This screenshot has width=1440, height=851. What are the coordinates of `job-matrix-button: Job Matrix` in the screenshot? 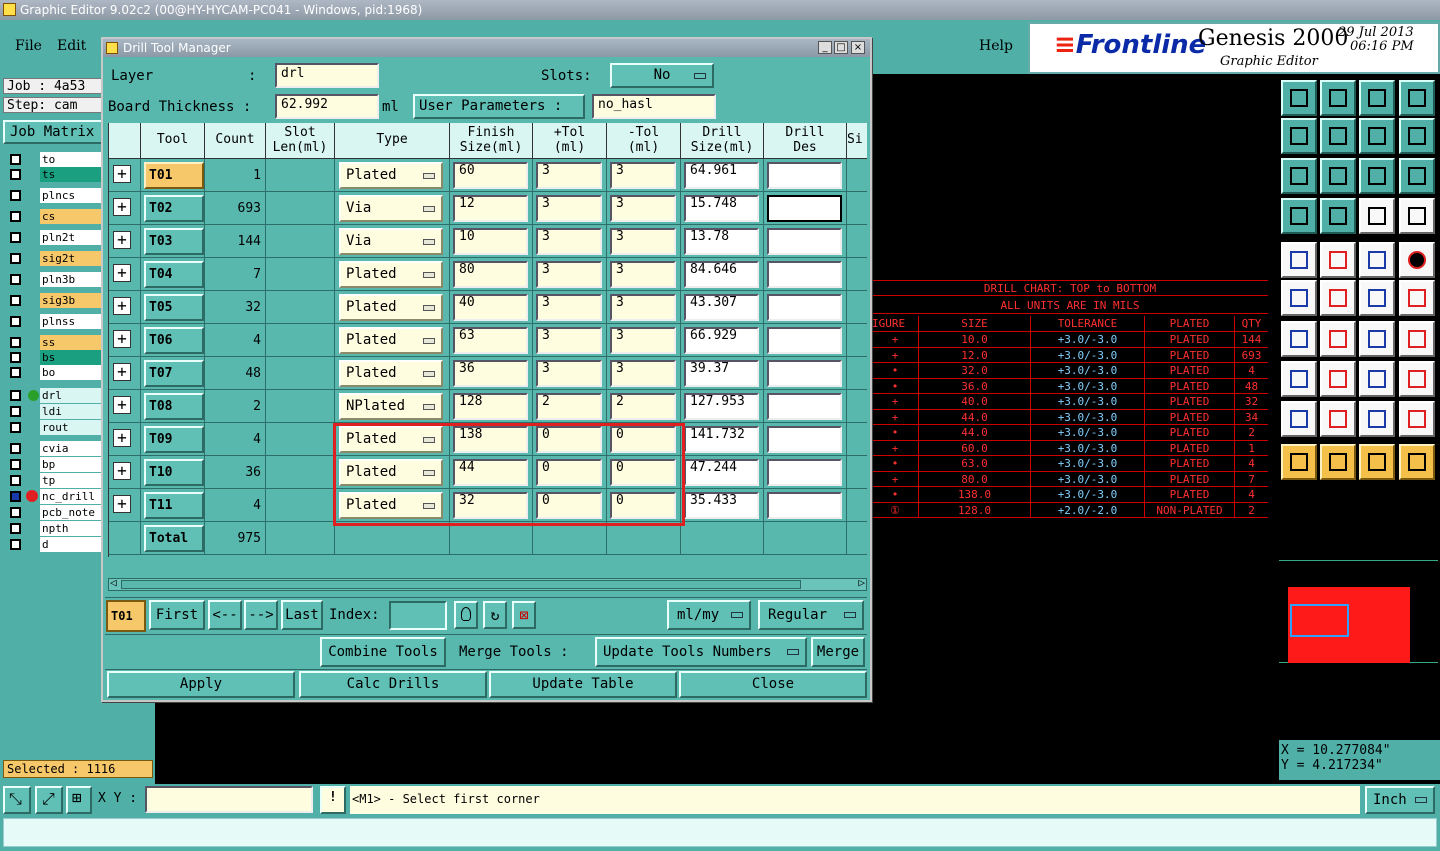 It's located at (53, 132).